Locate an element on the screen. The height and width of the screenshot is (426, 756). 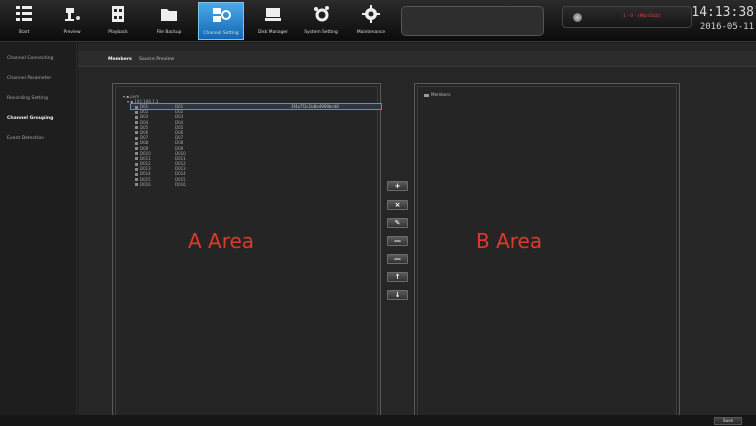
toolbar-maintenance-button: Maintenance is located at coordinates (371, 21).